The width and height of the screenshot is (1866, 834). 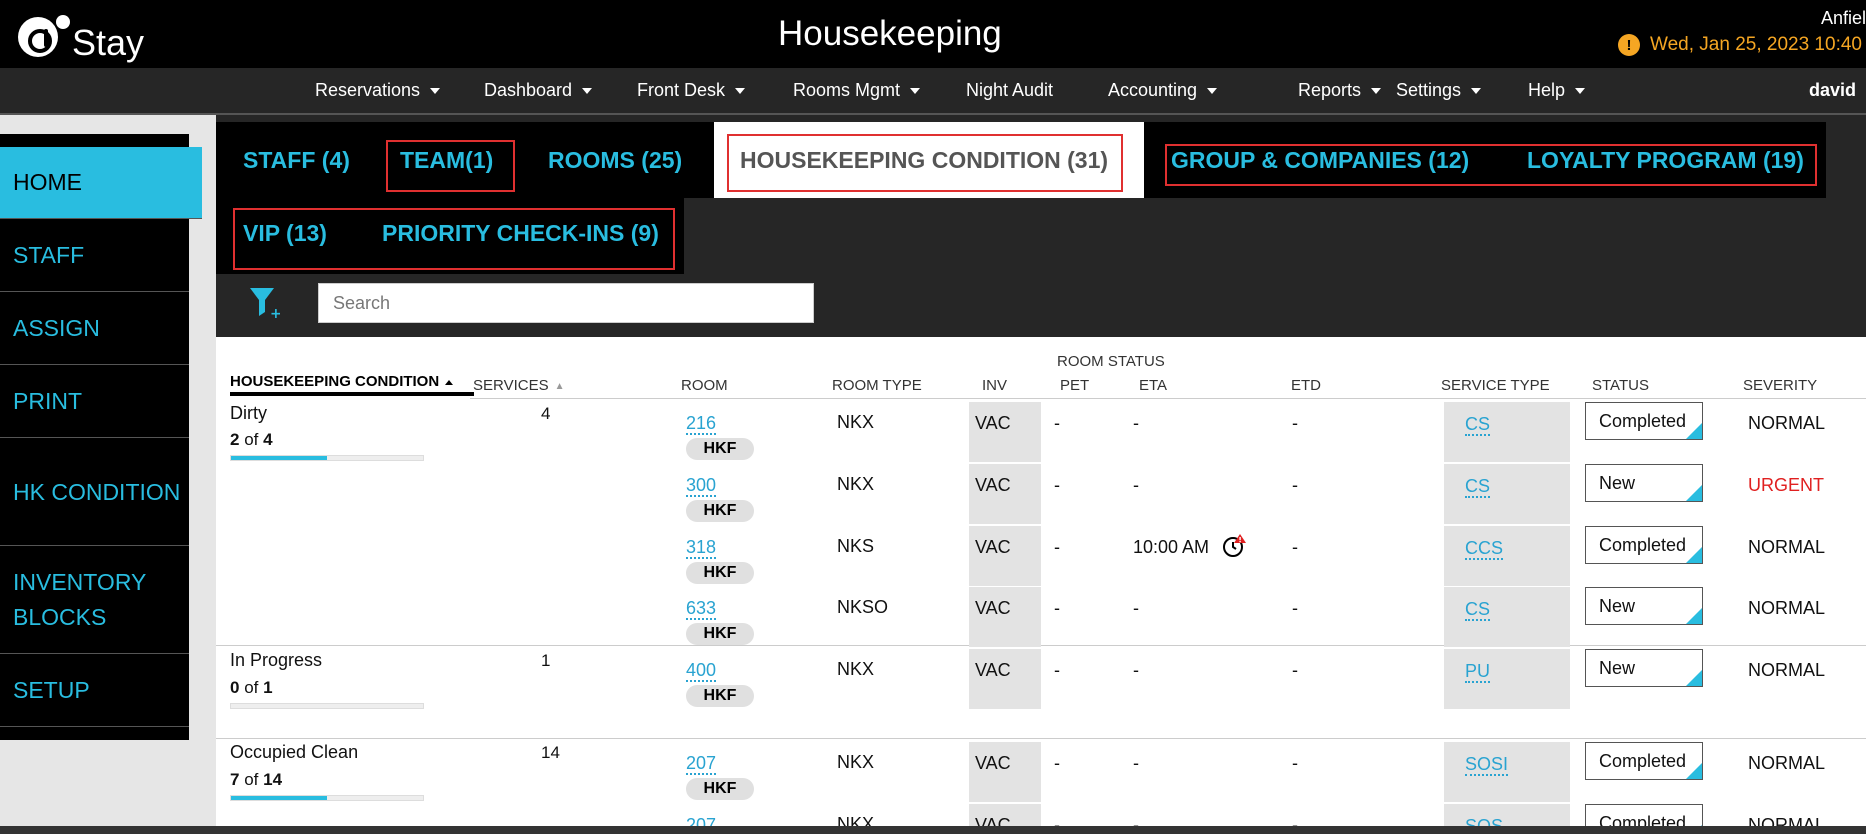 I want to click on user-menu: david, so click(x=1832, y=90).